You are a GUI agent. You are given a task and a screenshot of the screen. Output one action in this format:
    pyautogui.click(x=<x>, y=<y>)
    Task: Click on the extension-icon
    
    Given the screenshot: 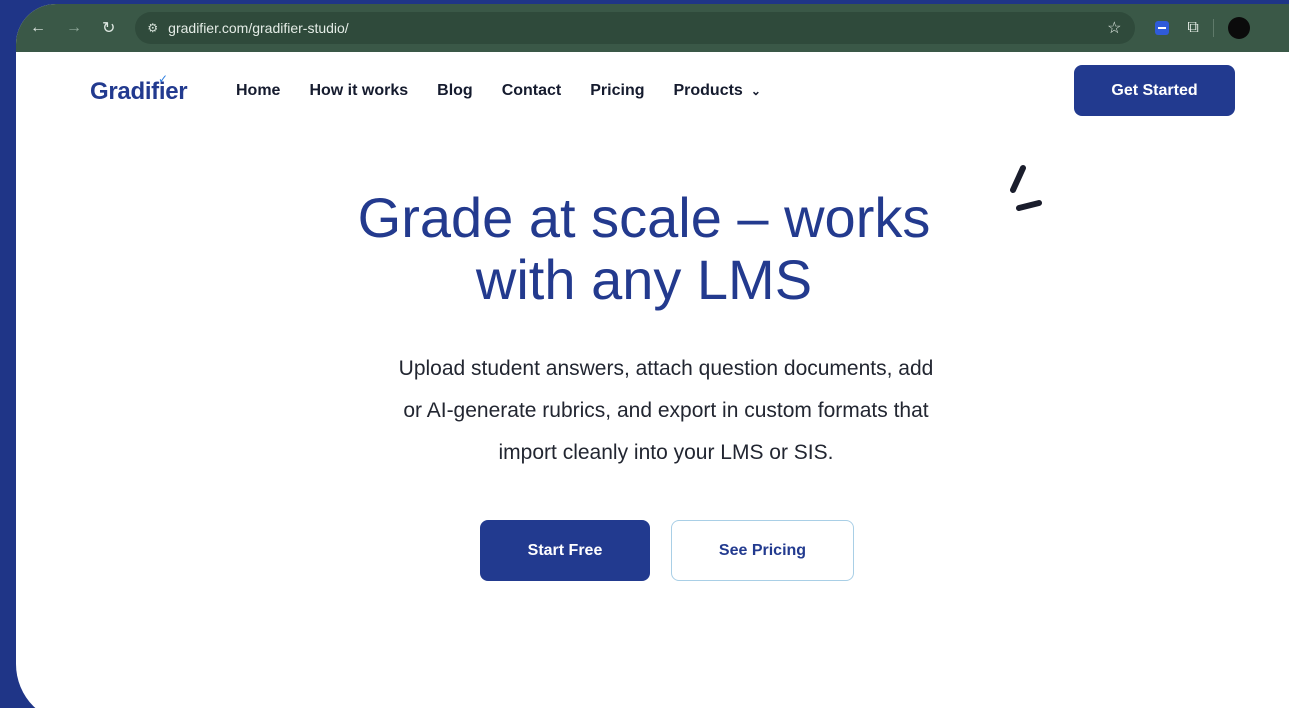 What is the action you would take?
    pyautogui.click(x=1162, y=28)
    